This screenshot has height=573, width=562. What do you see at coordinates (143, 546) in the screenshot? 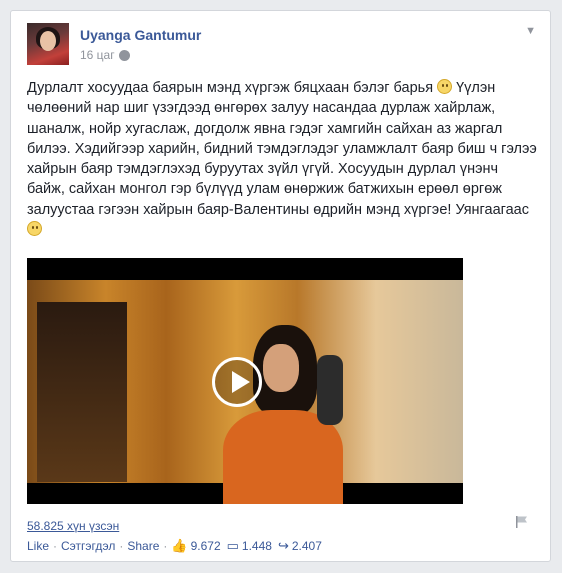
I see `share-button: Share` at bounding box center [143, 546].